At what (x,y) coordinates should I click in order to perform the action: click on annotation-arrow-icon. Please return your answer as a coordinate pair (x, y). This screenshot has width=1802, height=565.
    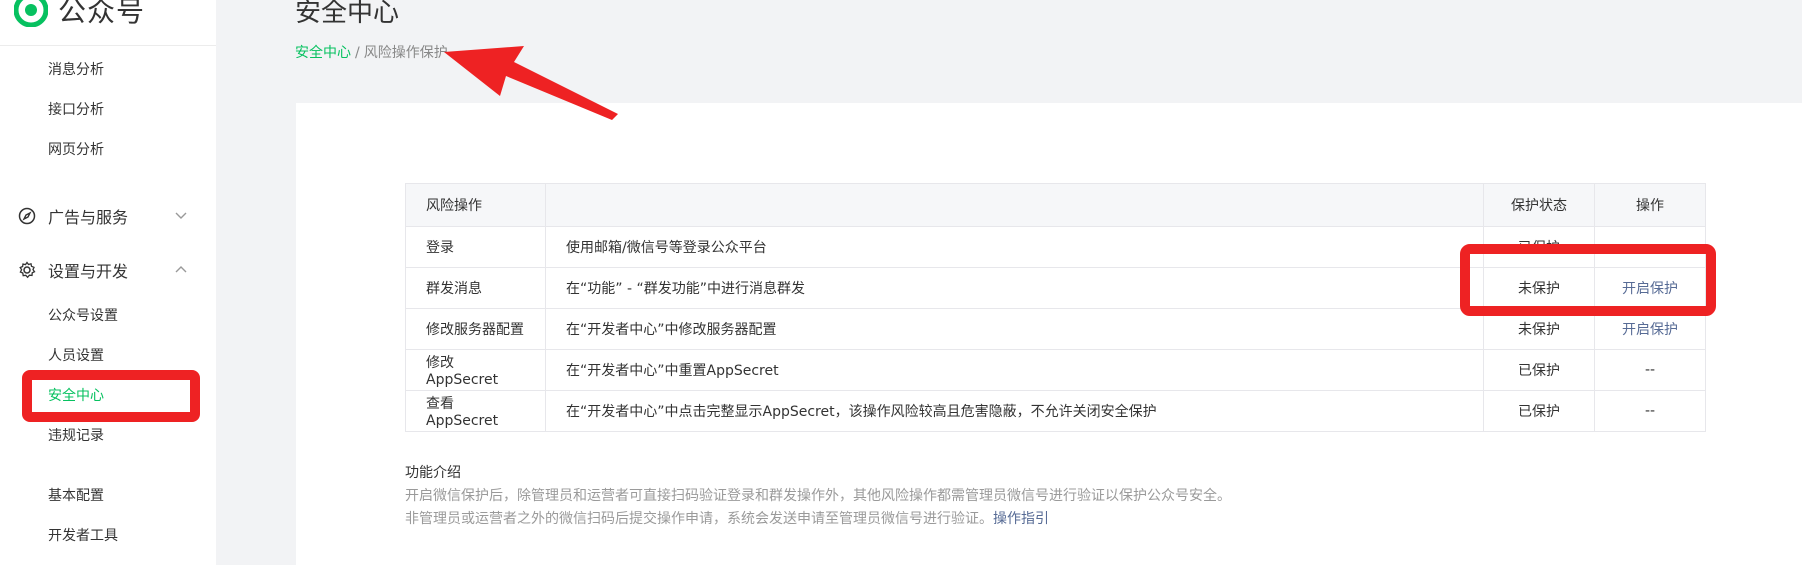
    Looking at the image, I should click on (531, 83).